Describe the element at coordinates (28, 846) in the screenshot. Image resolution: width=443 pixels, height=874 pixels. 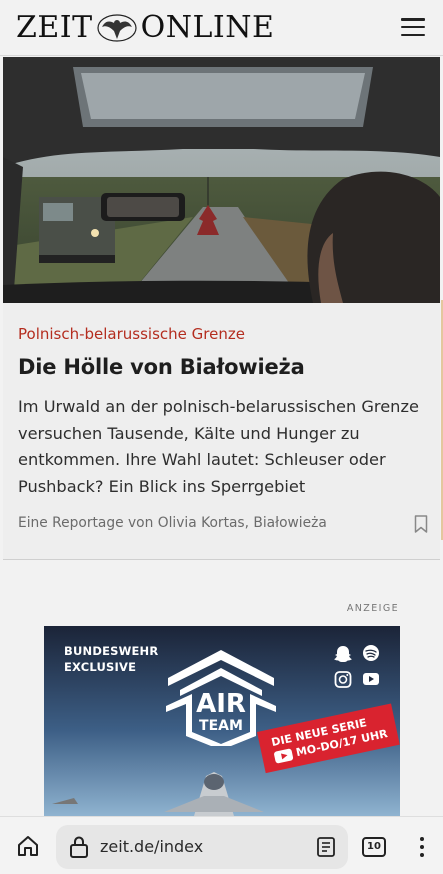
I see `home-icon` at that location.